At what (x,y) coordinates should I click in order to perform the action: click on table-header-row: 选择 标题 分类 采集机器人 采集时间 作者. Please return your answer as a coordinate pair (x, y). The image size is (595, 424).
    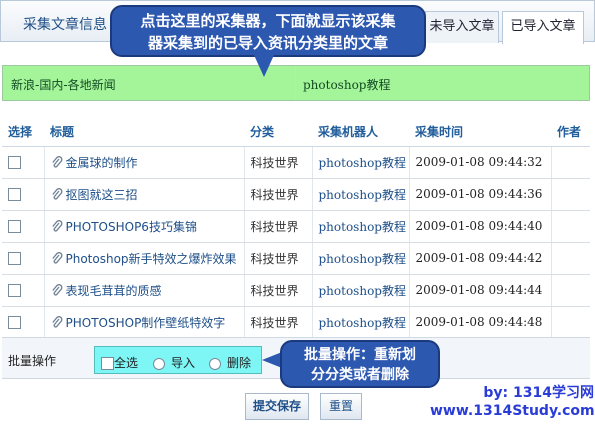
    Looking at the image, I should click on (296, 132).